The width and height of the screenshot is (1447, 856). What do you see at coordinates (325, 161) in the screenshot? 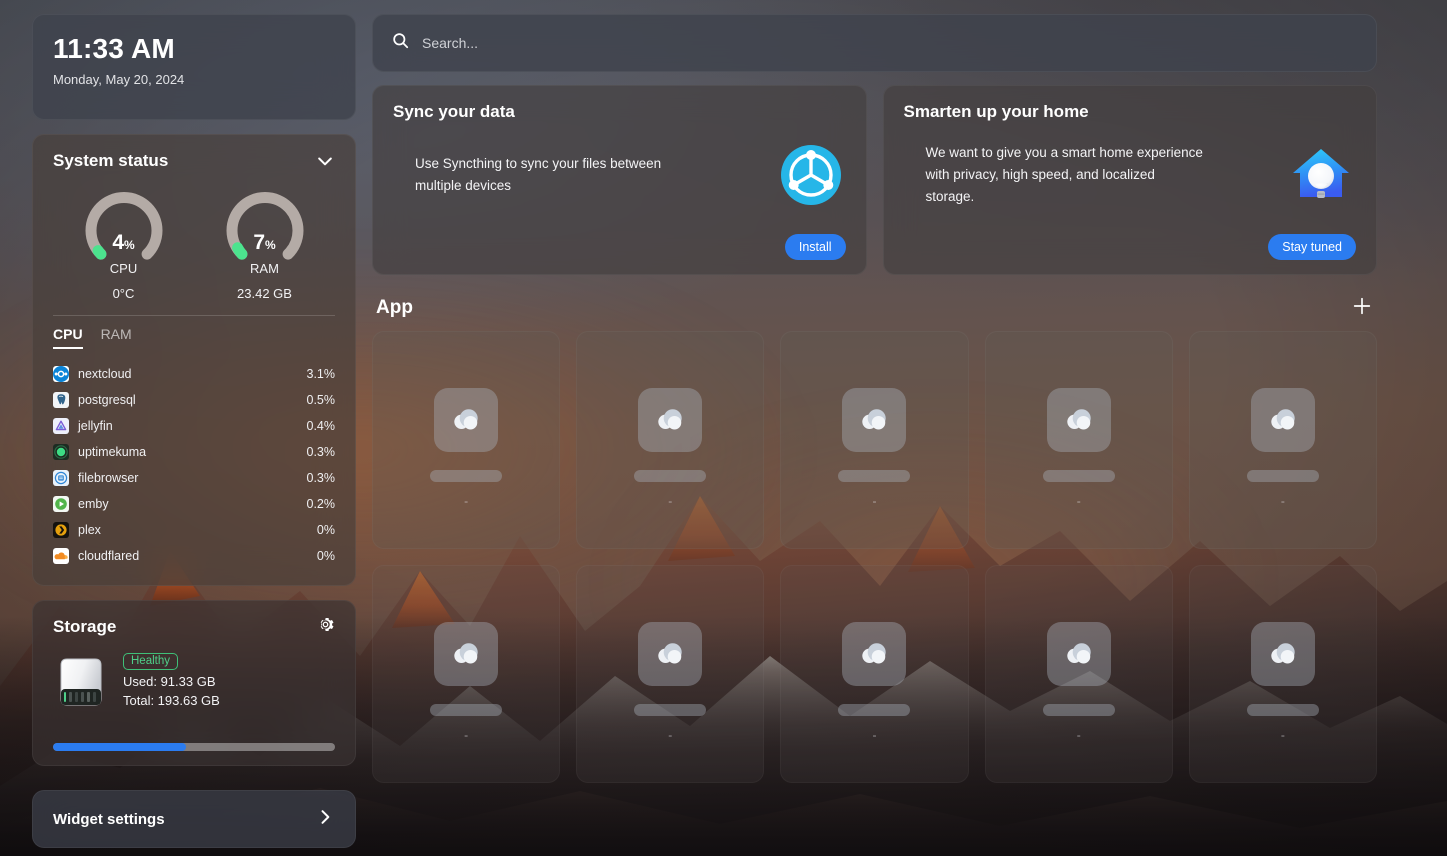
I see `chevron-down-icon` at bounding box center [325, 161].